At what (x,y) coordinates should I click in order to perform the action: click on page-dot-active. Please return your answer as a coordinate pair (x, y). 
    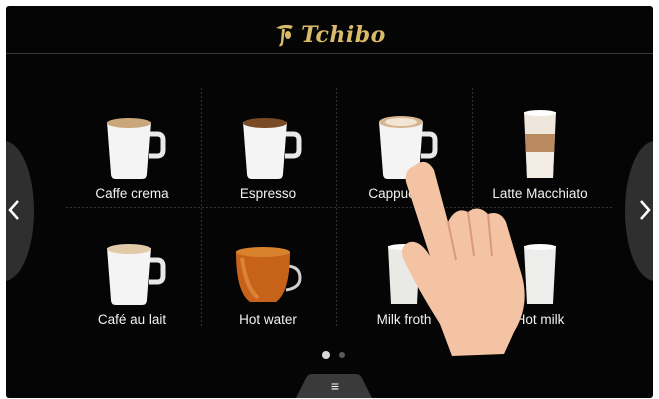
    Looking at the image, I should click on (326, 355).